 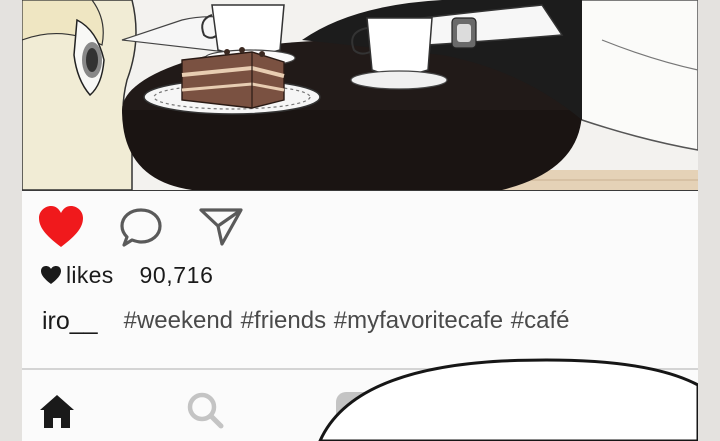 I want to click on post-actions, so click(x=360, y=225).